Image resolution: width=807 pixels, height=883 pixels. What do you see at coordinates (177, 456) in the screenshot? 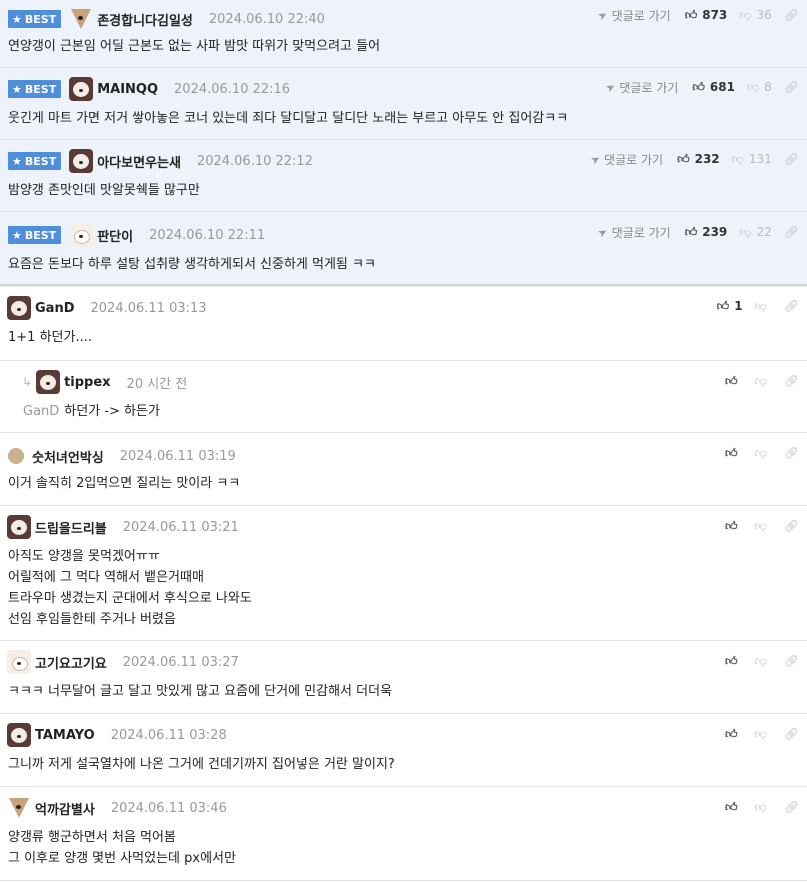
I see `comment-date: 2024.06.11 03:19` at bounding box center [177, 456].